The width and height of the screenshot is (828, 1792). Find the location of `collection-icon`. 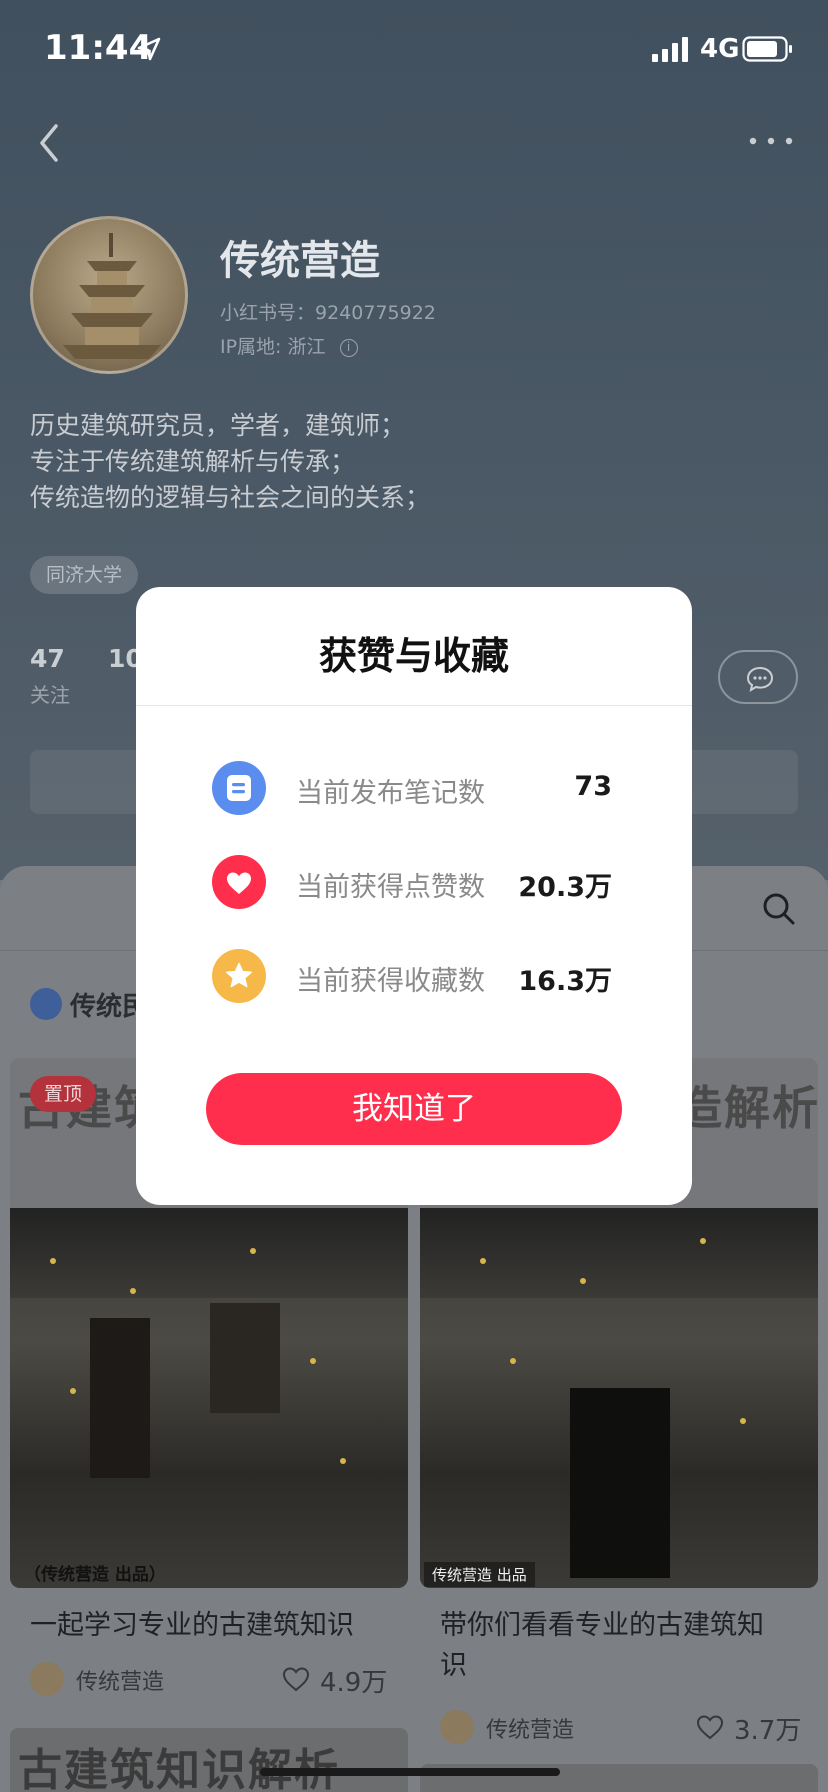

collection-icon is located at coordinates (46, 1004).